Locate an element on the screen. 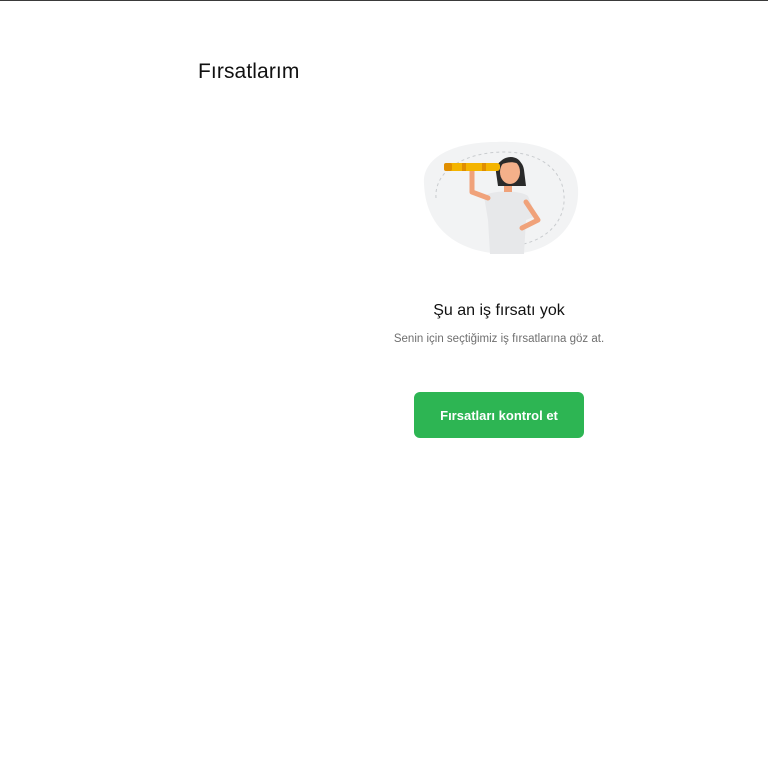 This screenshot has width=768, height=768. top-border is located at coordinates (384, 0).